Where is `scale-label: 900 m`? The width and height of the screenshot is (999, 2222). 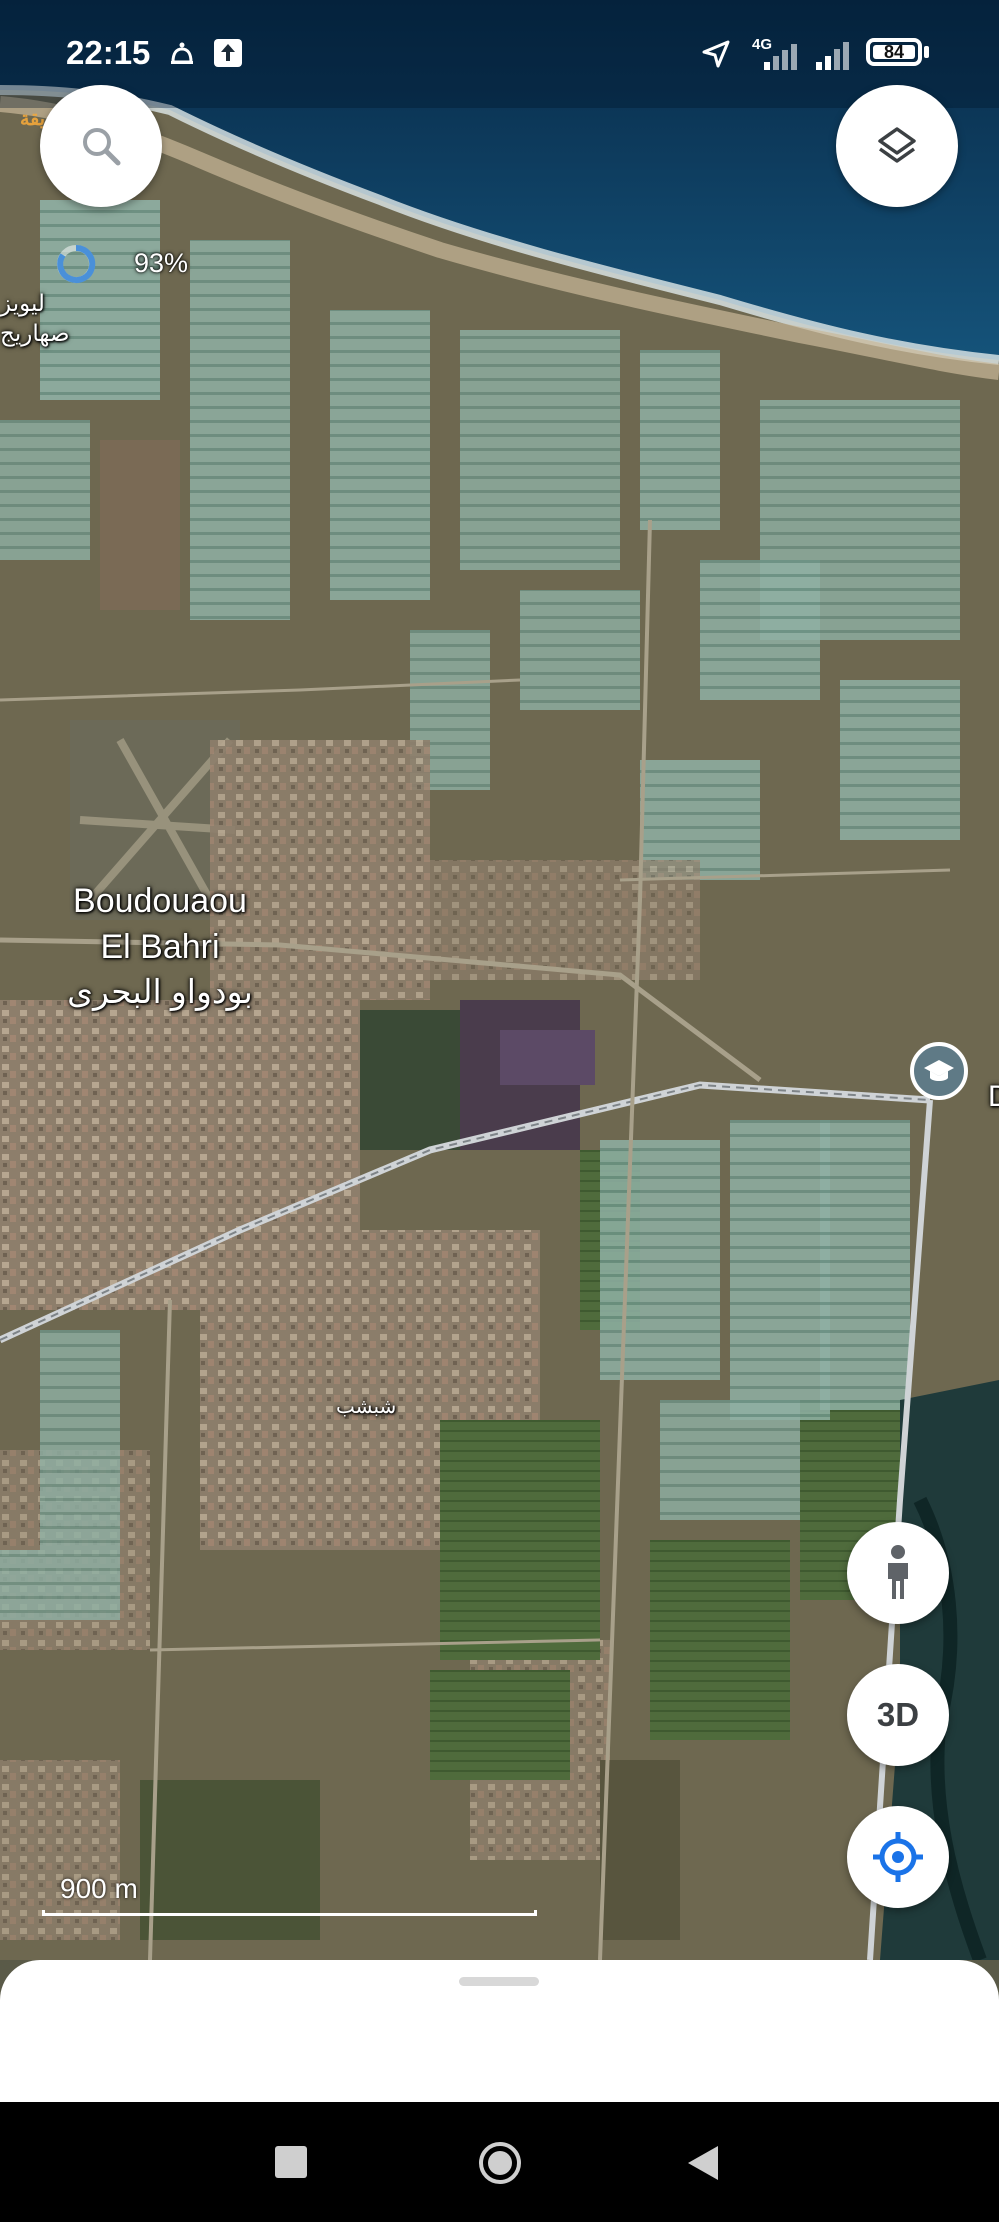
scale-label: 900 m is located at coordinates (99, 1888).